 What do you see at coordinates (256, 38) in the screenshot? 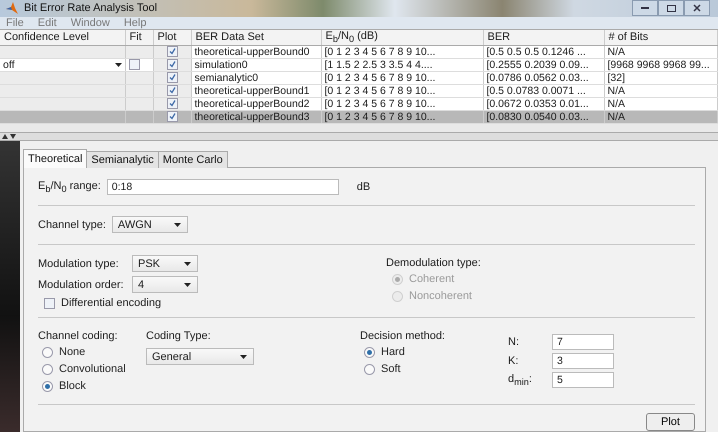
I see `column-header: BER Data Set` at bounding box center [256, 38].